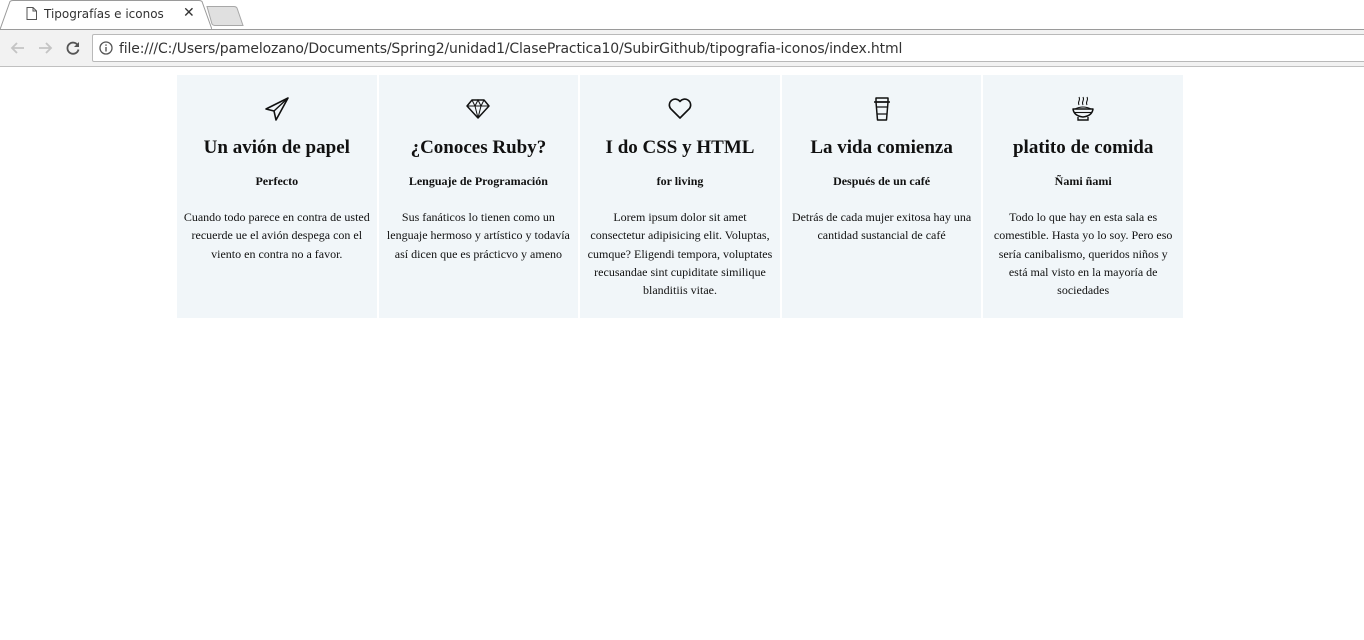  Describe the element at coordinates (478, 181) in the screenshot. I see `card-subtitle: Lenguaje de Programación` at that location.